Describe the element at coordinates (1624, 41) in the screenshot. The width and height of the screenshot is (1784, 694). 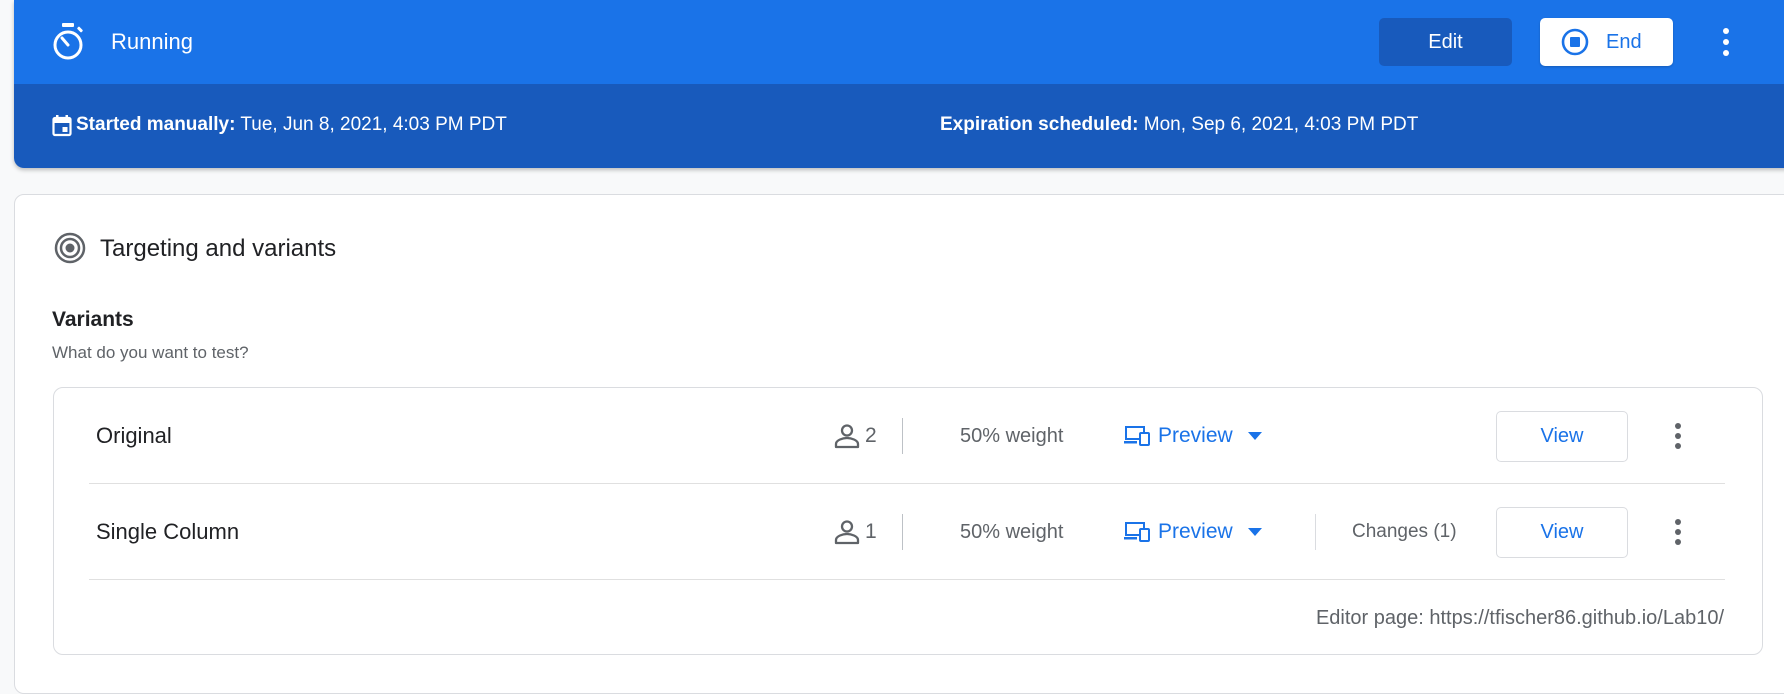
I see `end-button-label: End` at that location.